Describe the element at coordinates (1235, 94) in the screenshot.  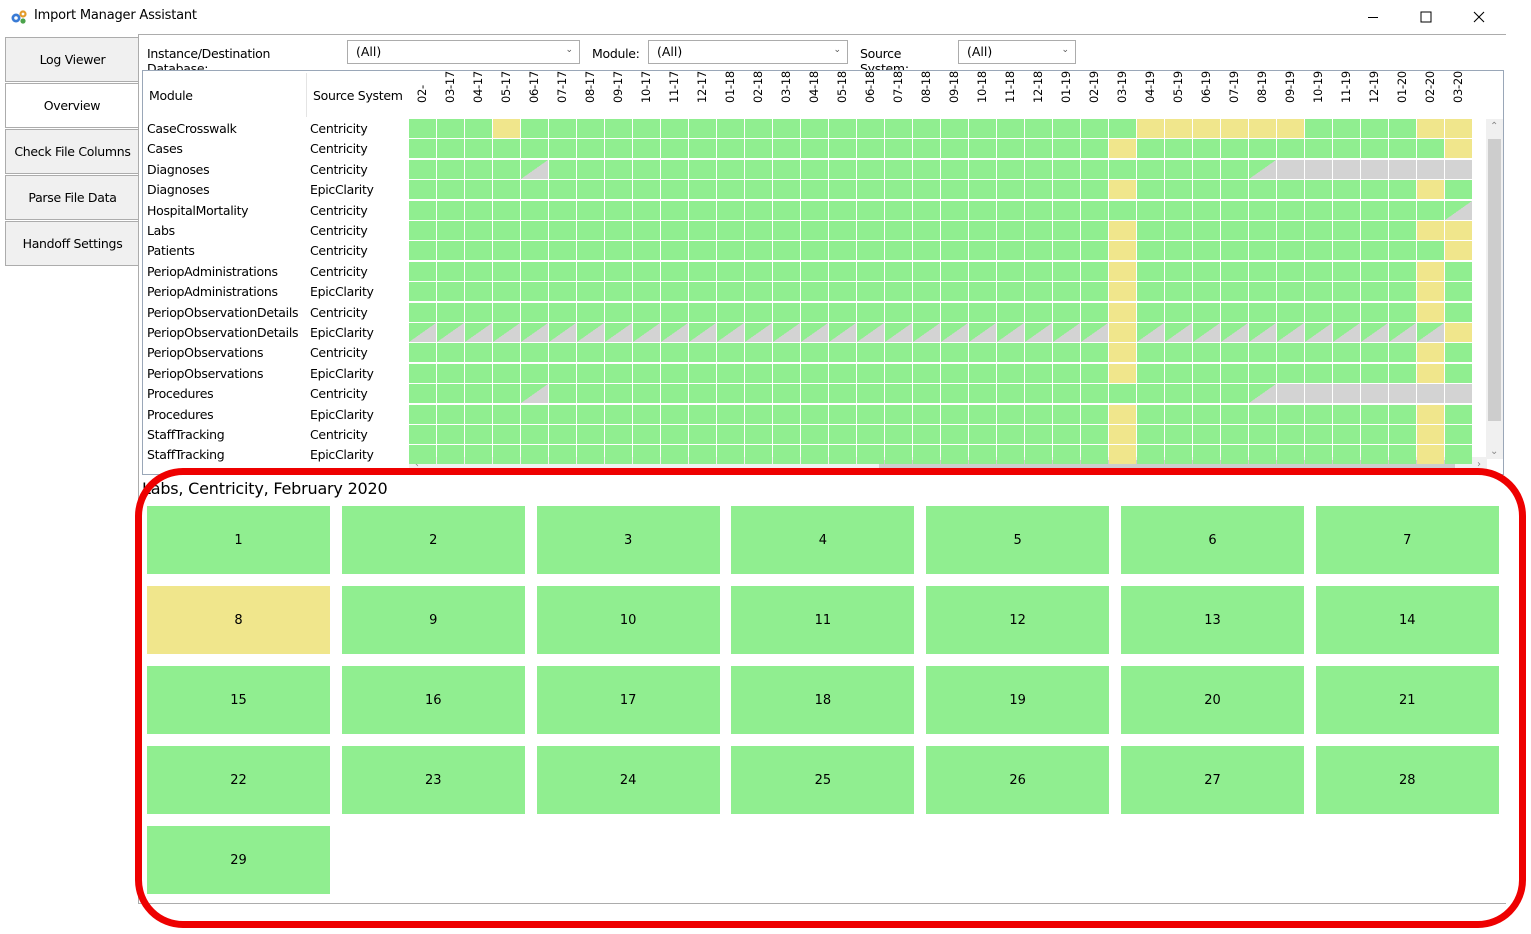
I see `month-column-header: 07-19` at that location.